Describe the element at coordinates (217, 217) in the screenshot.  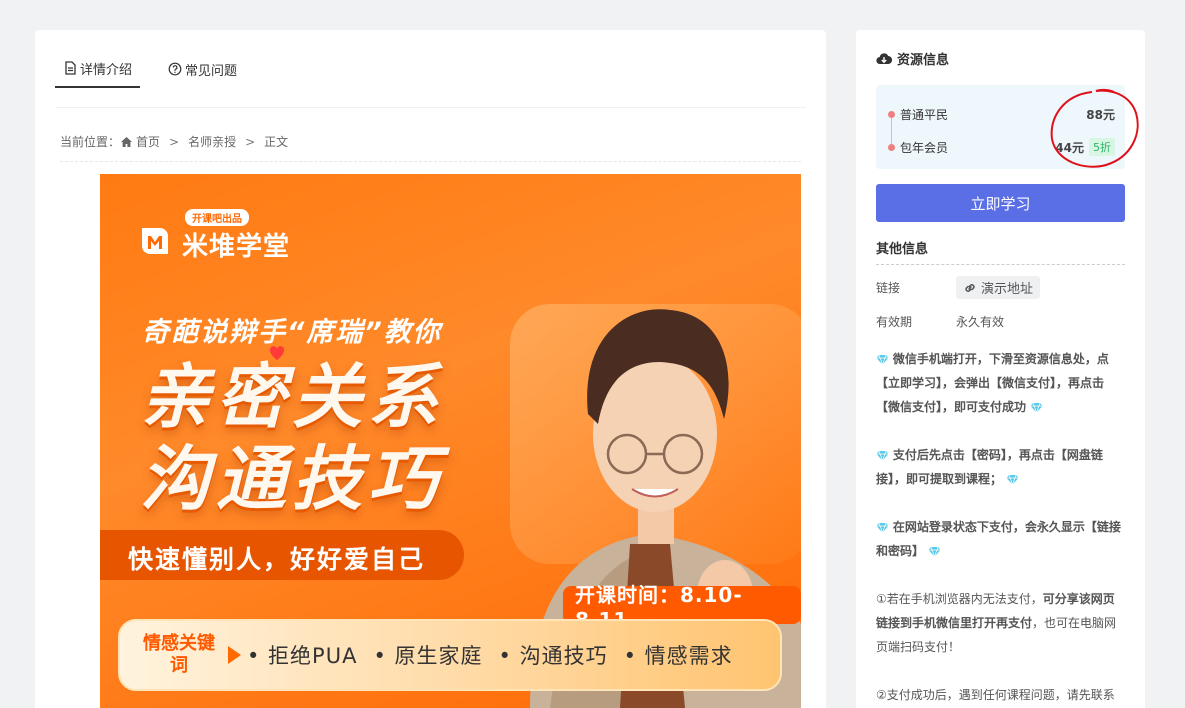
I see `brand-tag: 开课吧出品` at that location.